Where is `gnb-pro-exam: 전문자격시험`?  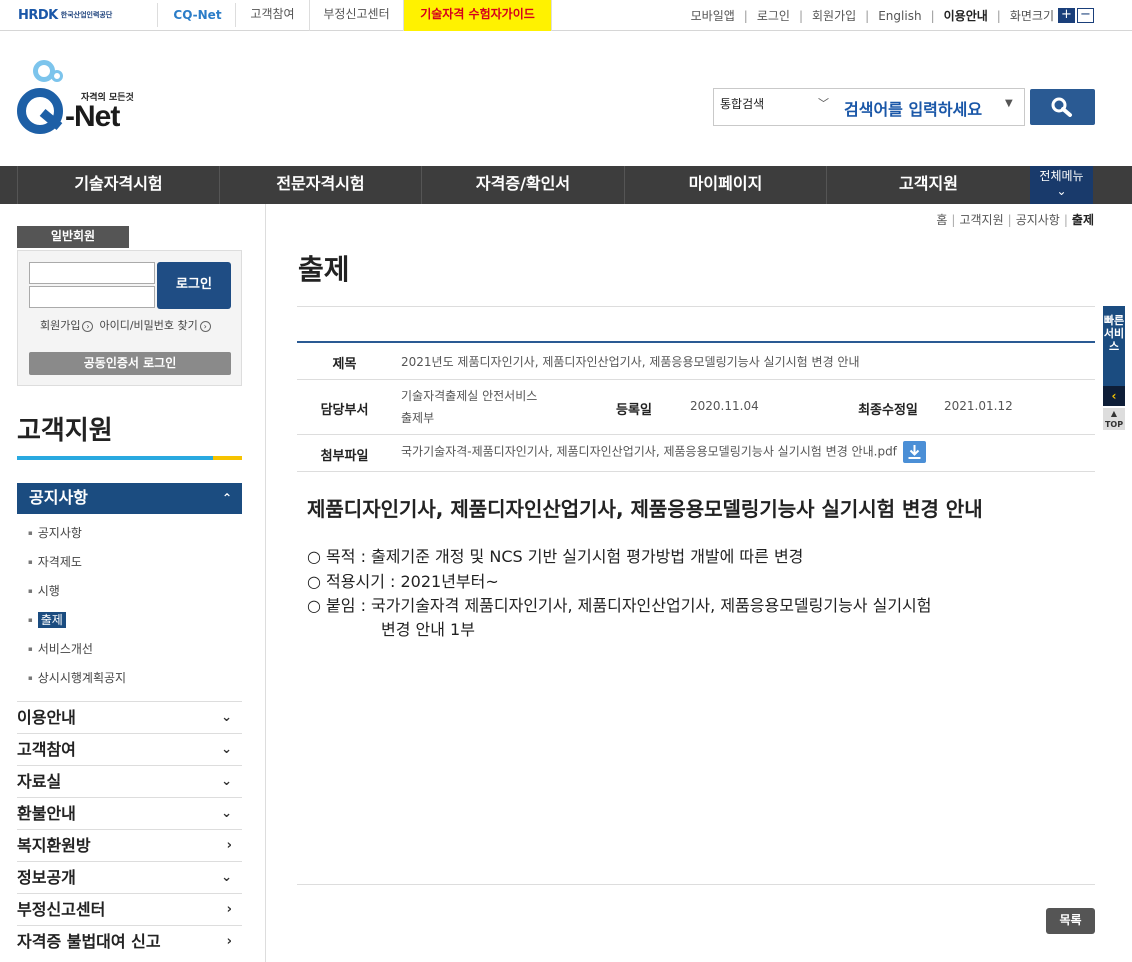
gnb-pro-exam: 전문자격시험 is located at coordinates (320, 185).